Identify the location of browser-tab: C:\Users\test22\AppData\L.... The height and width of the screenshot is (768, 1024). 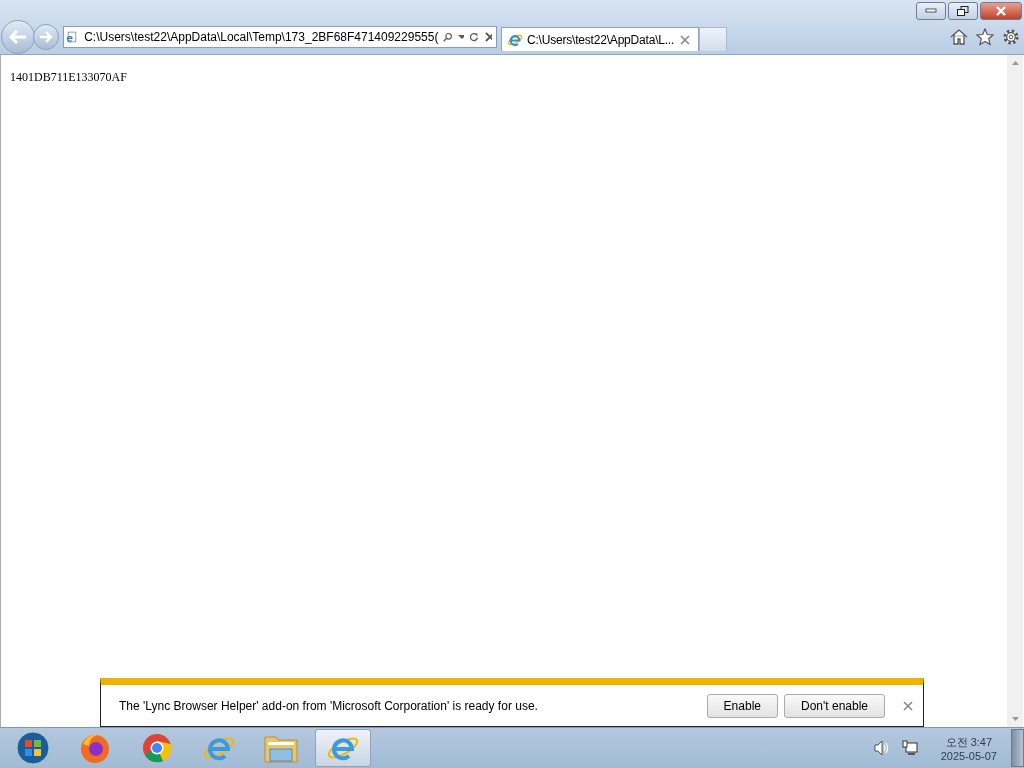
(600, 39).